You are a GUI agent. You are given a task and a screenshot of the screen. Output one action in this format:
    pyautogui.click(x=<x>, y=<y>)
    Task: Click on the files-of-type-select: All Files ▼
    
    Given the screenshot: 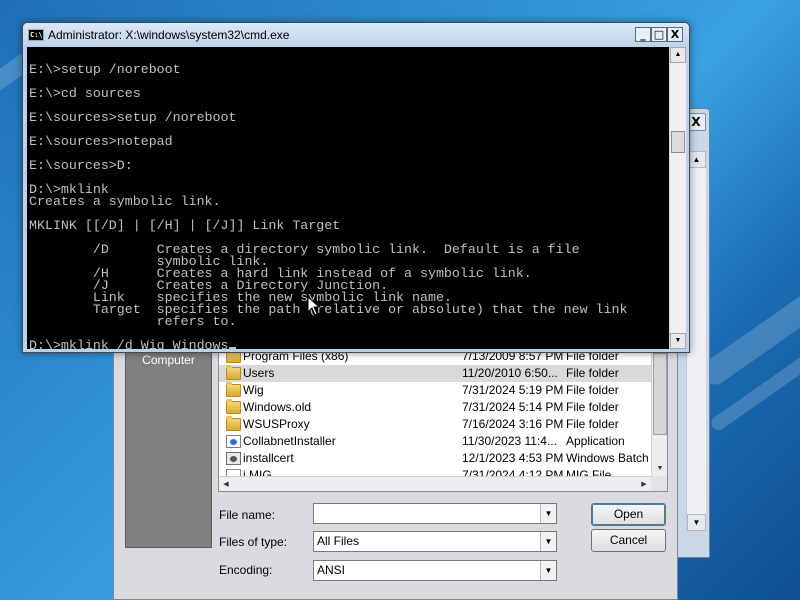 What is the action you would take?
    pyautogui.click(x=435, y=541)
    